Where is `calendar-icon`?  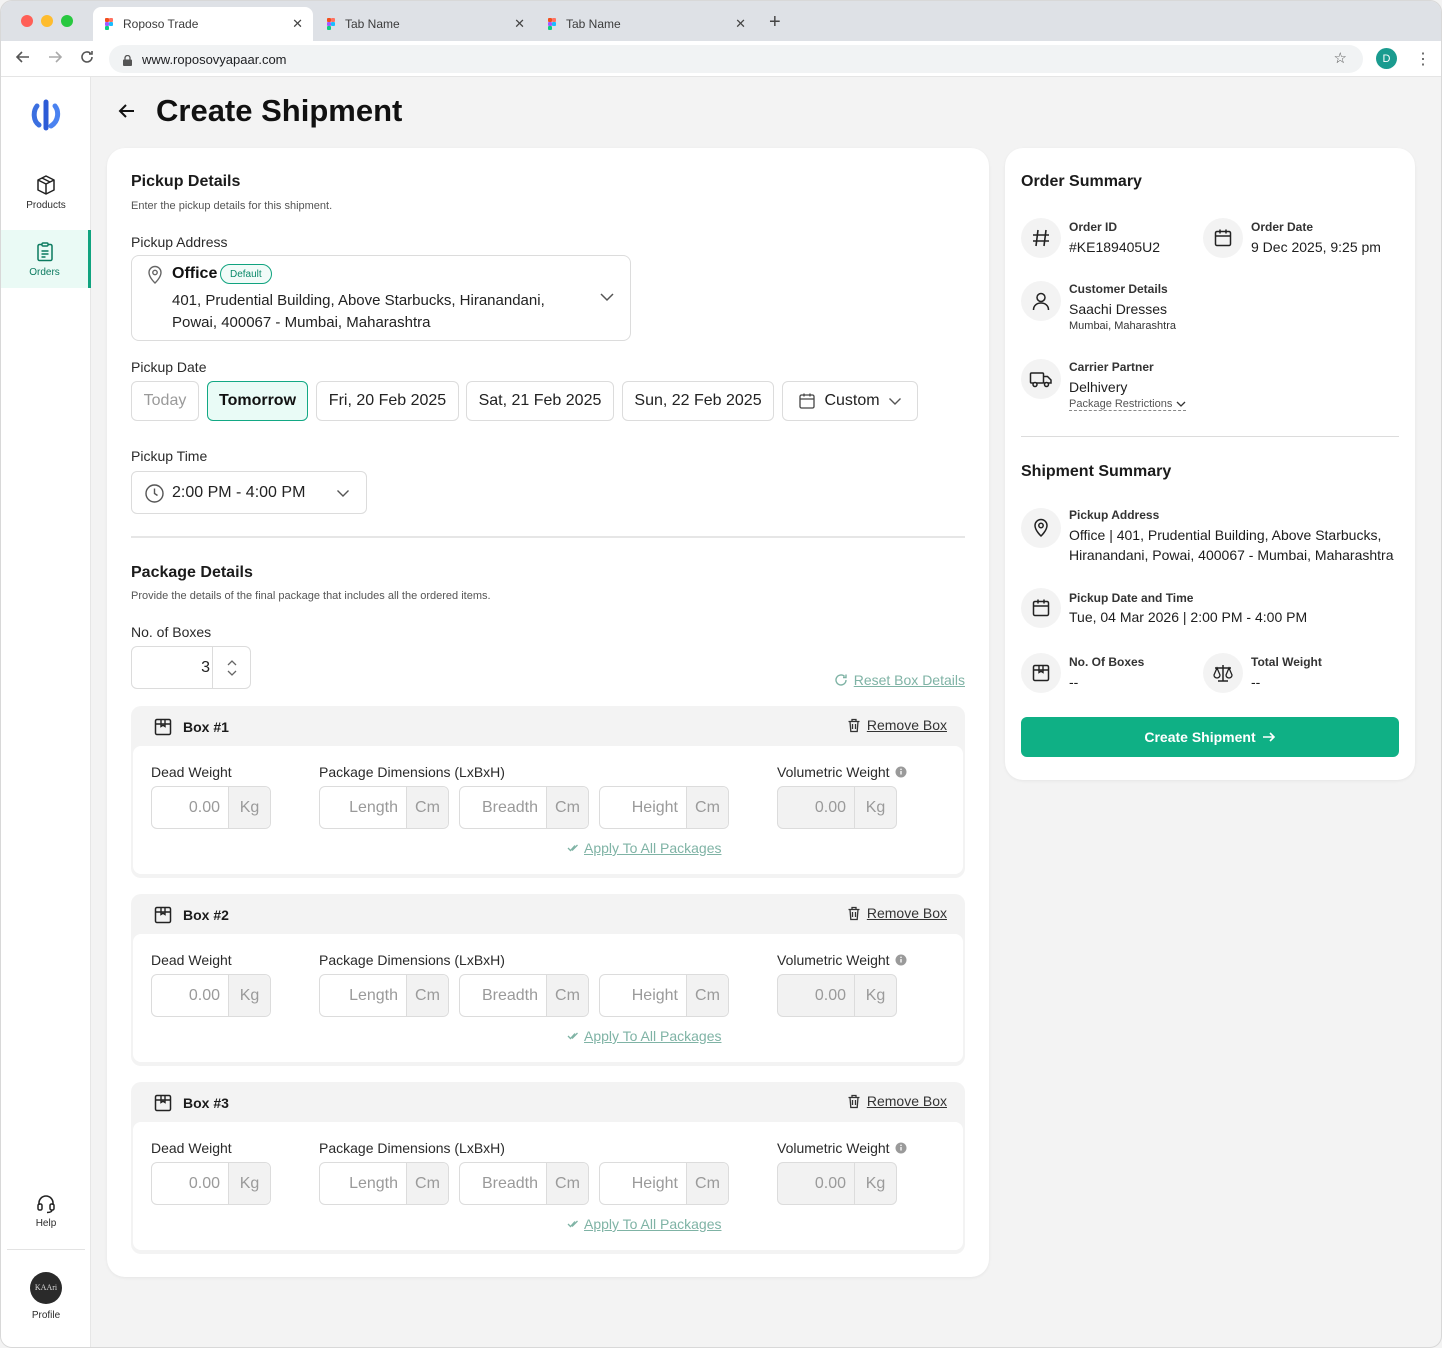
calendar-icon is located at coordinates (1041, 608).